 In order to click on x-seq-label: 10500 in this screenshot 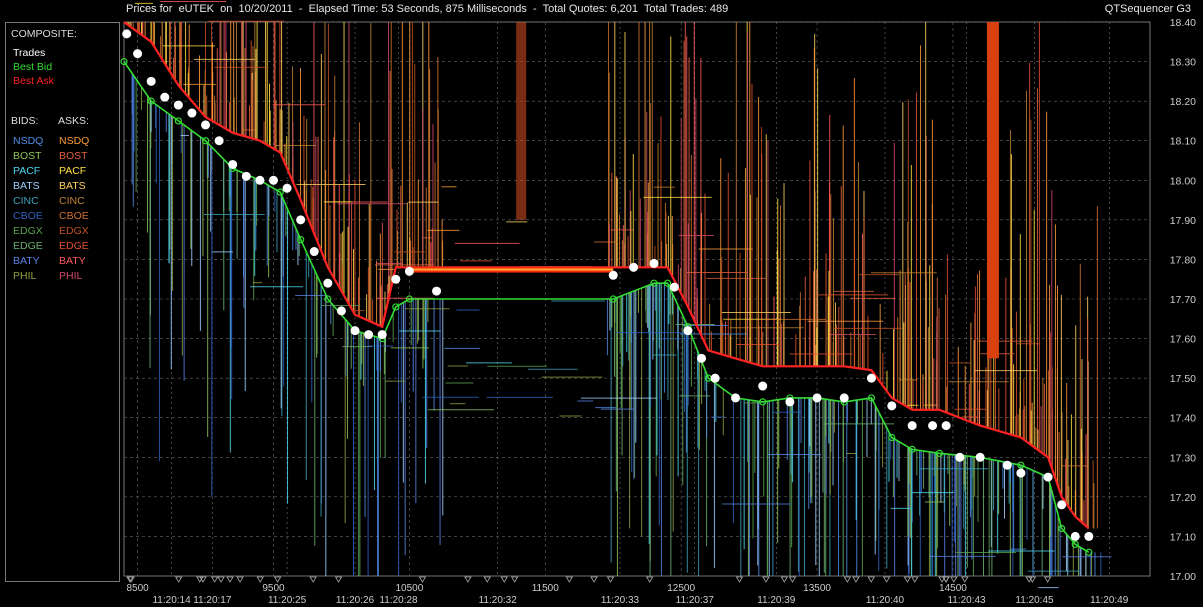, I will do `click(409, 588)`.